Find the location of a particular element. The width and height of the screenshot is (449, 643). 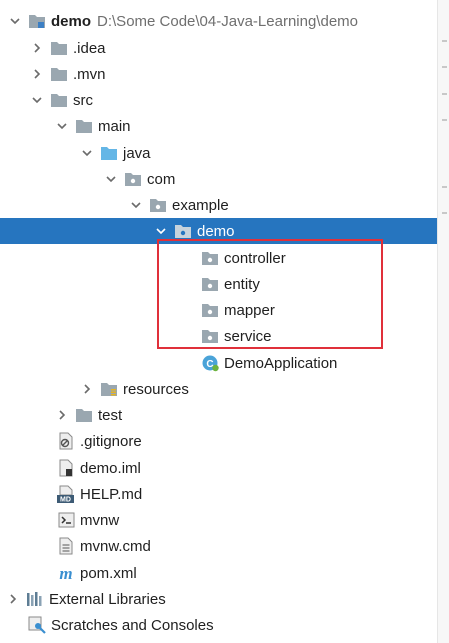

svg-text: m is located at coordinates (65, 573).